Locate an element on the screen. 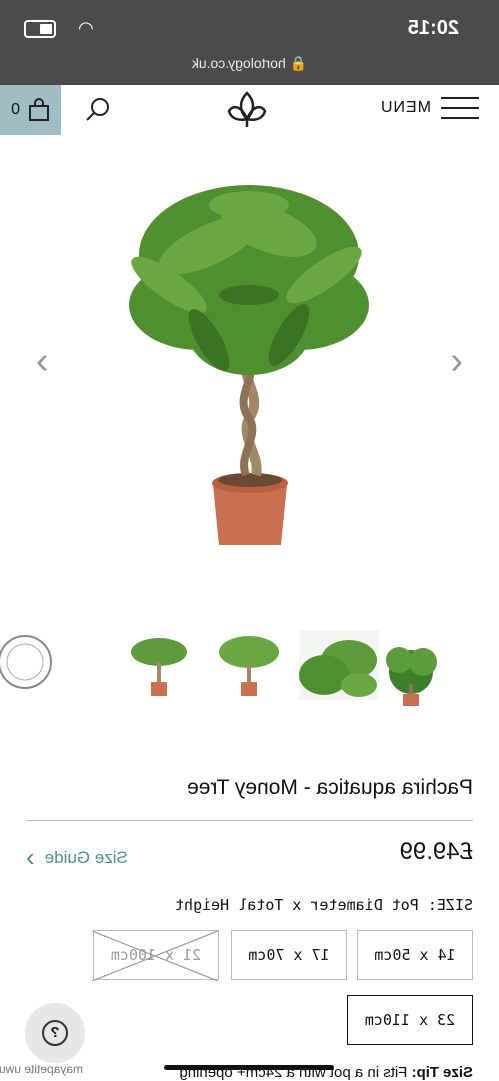 This screenshot has height=1081, width=499. watermark: mayapetite uwu is located at coordinates (41, 1069).